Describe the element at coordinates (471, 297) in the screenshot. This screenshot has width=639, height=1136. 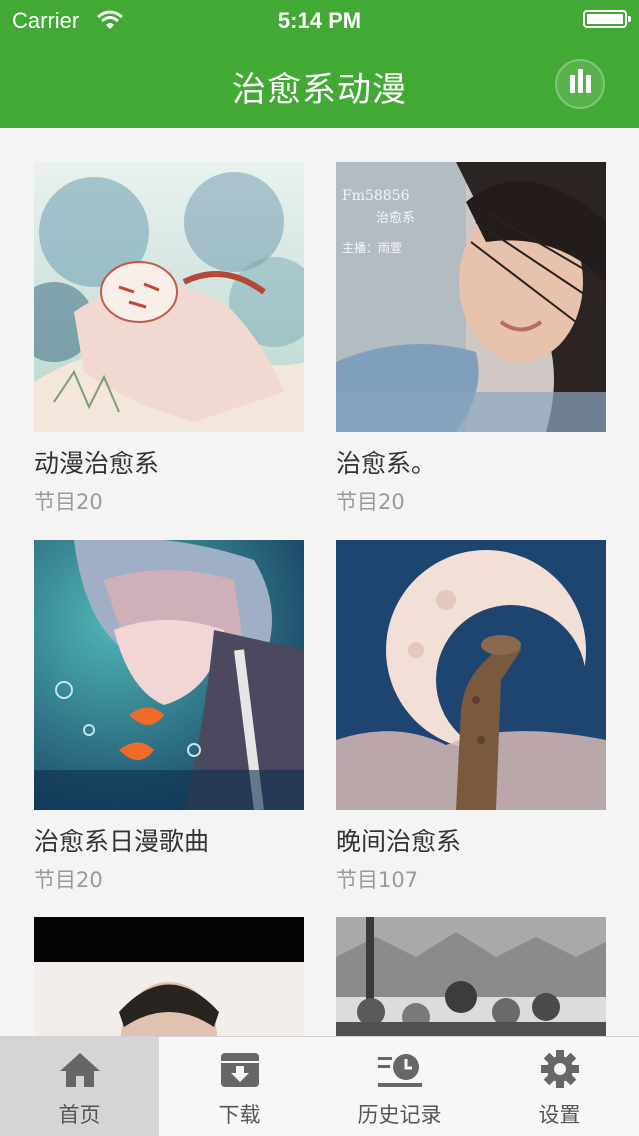
I see `album-cover: Fm58856 治愈系 主播：雨萱` at that location.